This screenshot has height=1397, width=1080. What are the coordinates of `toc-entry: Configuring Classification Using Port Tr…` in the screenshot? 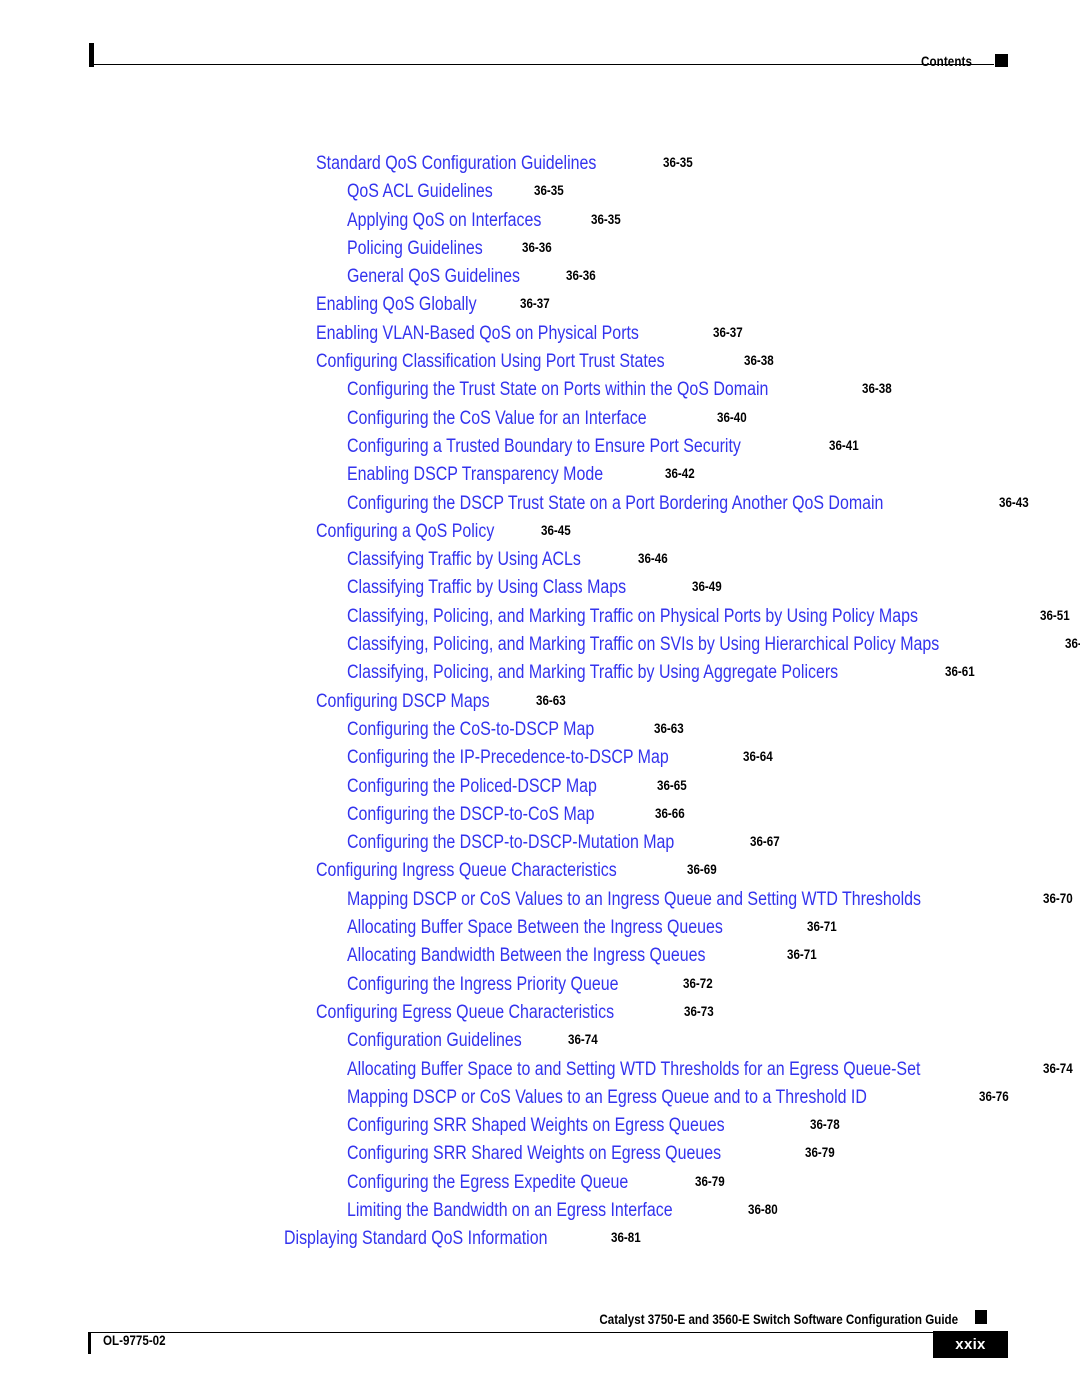 It's located at (540, 362).